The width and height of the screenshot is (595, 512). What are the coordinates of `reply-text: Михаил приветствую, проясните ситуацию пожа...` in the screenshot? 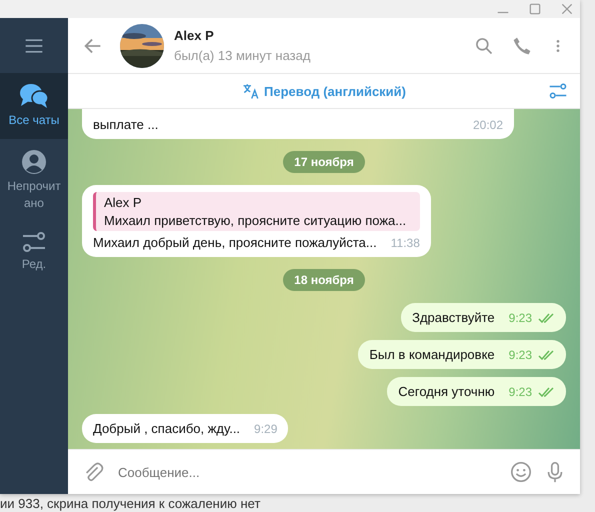 It's located at (256, 220).